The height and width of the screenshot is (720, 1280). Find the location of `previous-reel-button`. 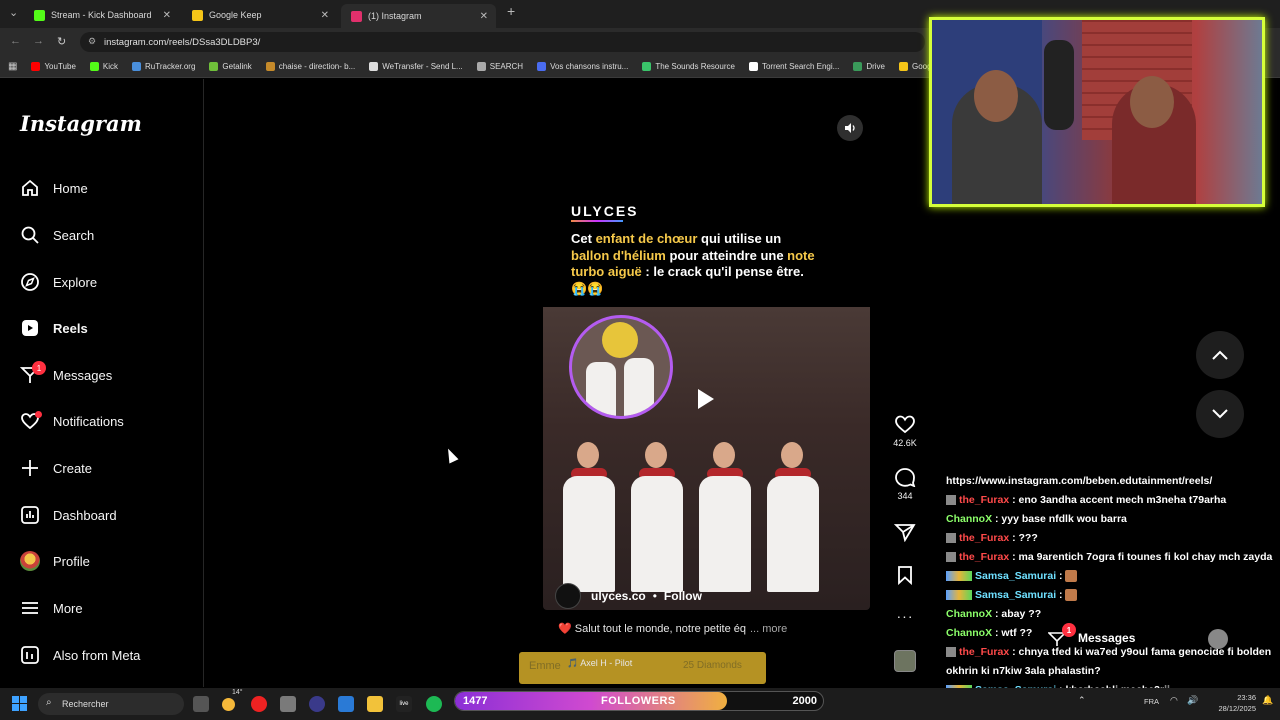

previous-reel-button is located at coordinates (1220, 355).